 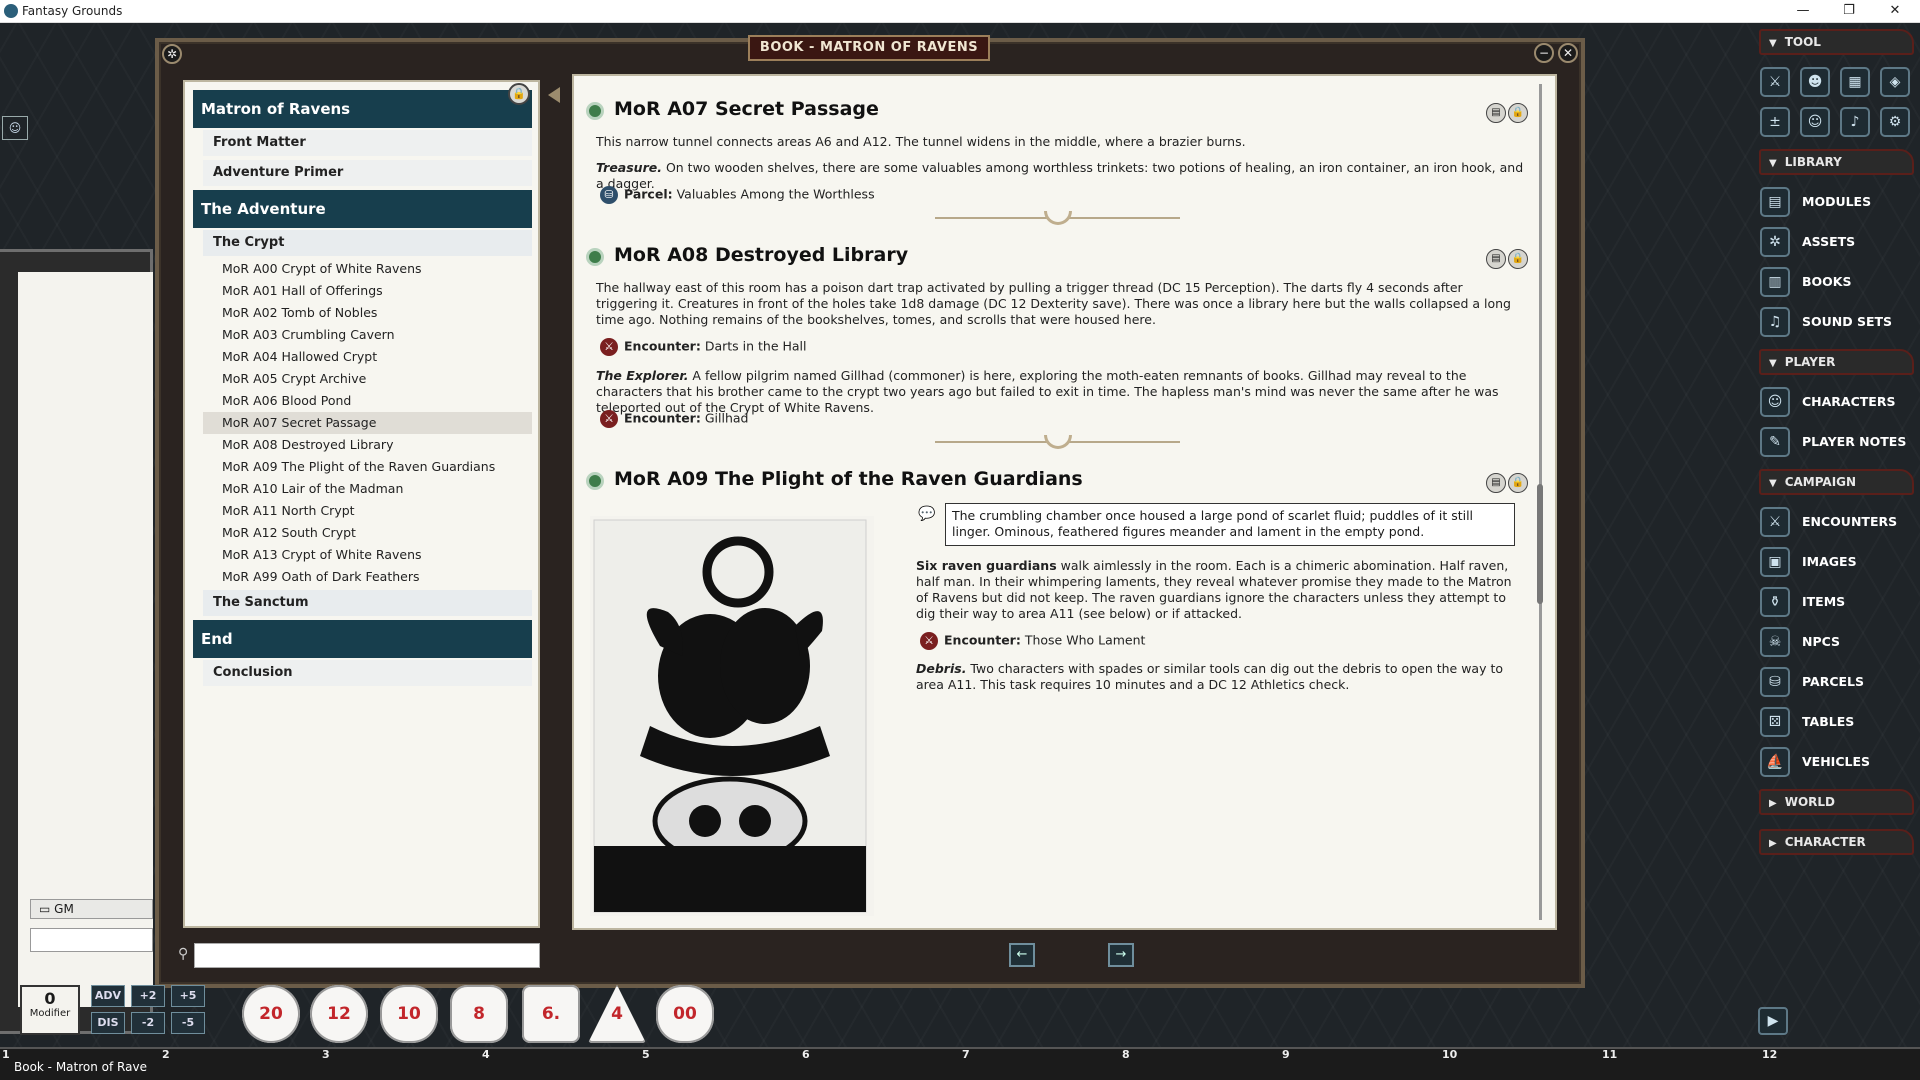 I want to click on index-lock-icon: 🔒, so click(x=519, y=94).